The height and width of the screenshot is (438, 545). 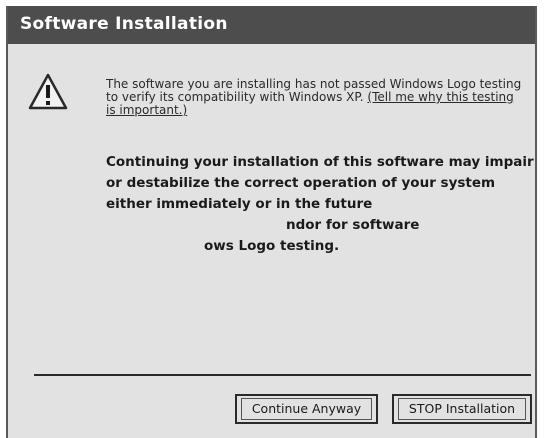 I want to click on warning-line: either immediately or in the future, so click(x=239, y=204).